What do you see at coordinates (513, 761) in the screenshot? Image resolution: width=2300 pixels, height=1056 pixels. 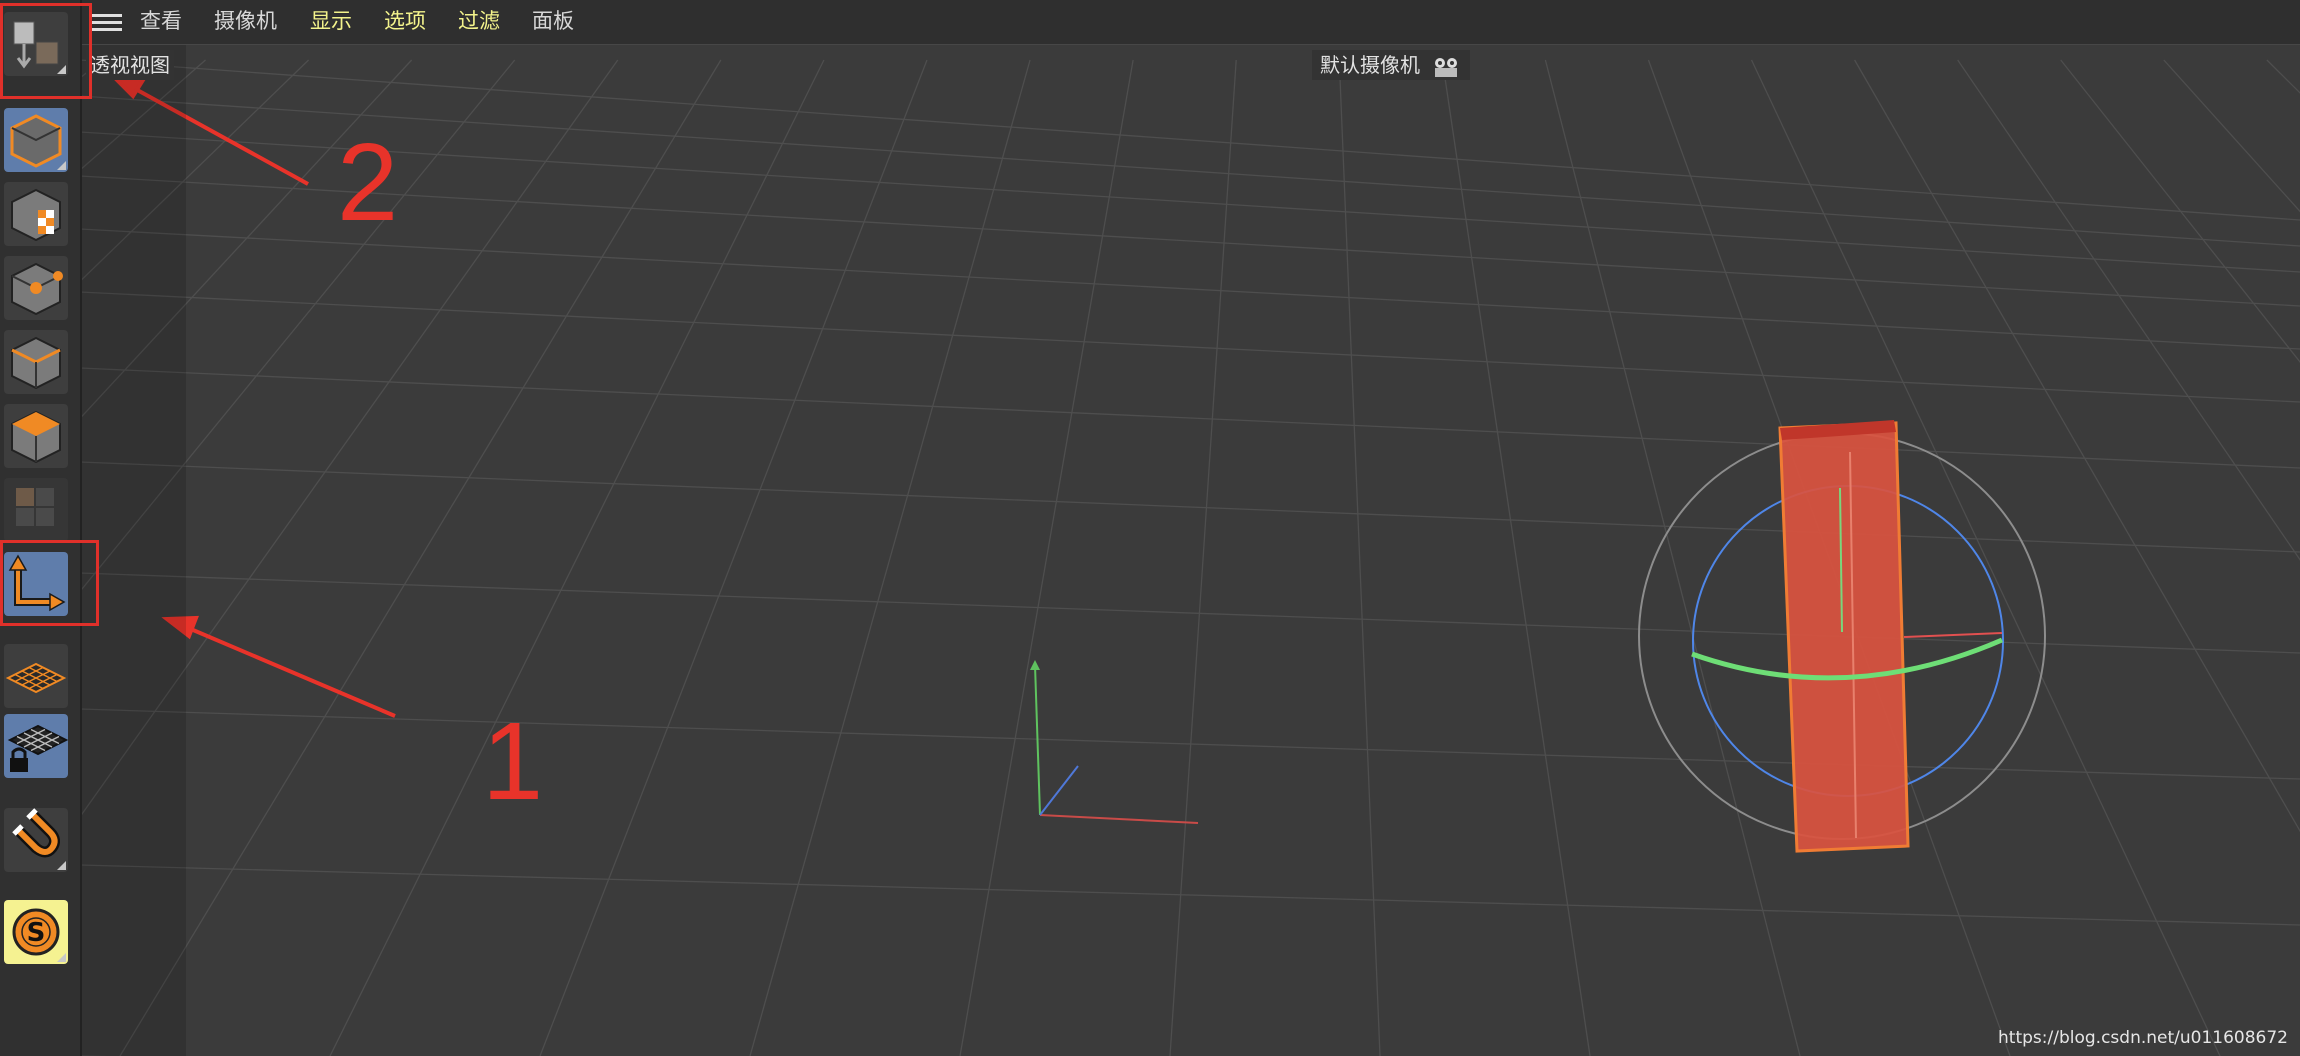 I see `annotation-label-1: 1` at bounding box center [513, 761].